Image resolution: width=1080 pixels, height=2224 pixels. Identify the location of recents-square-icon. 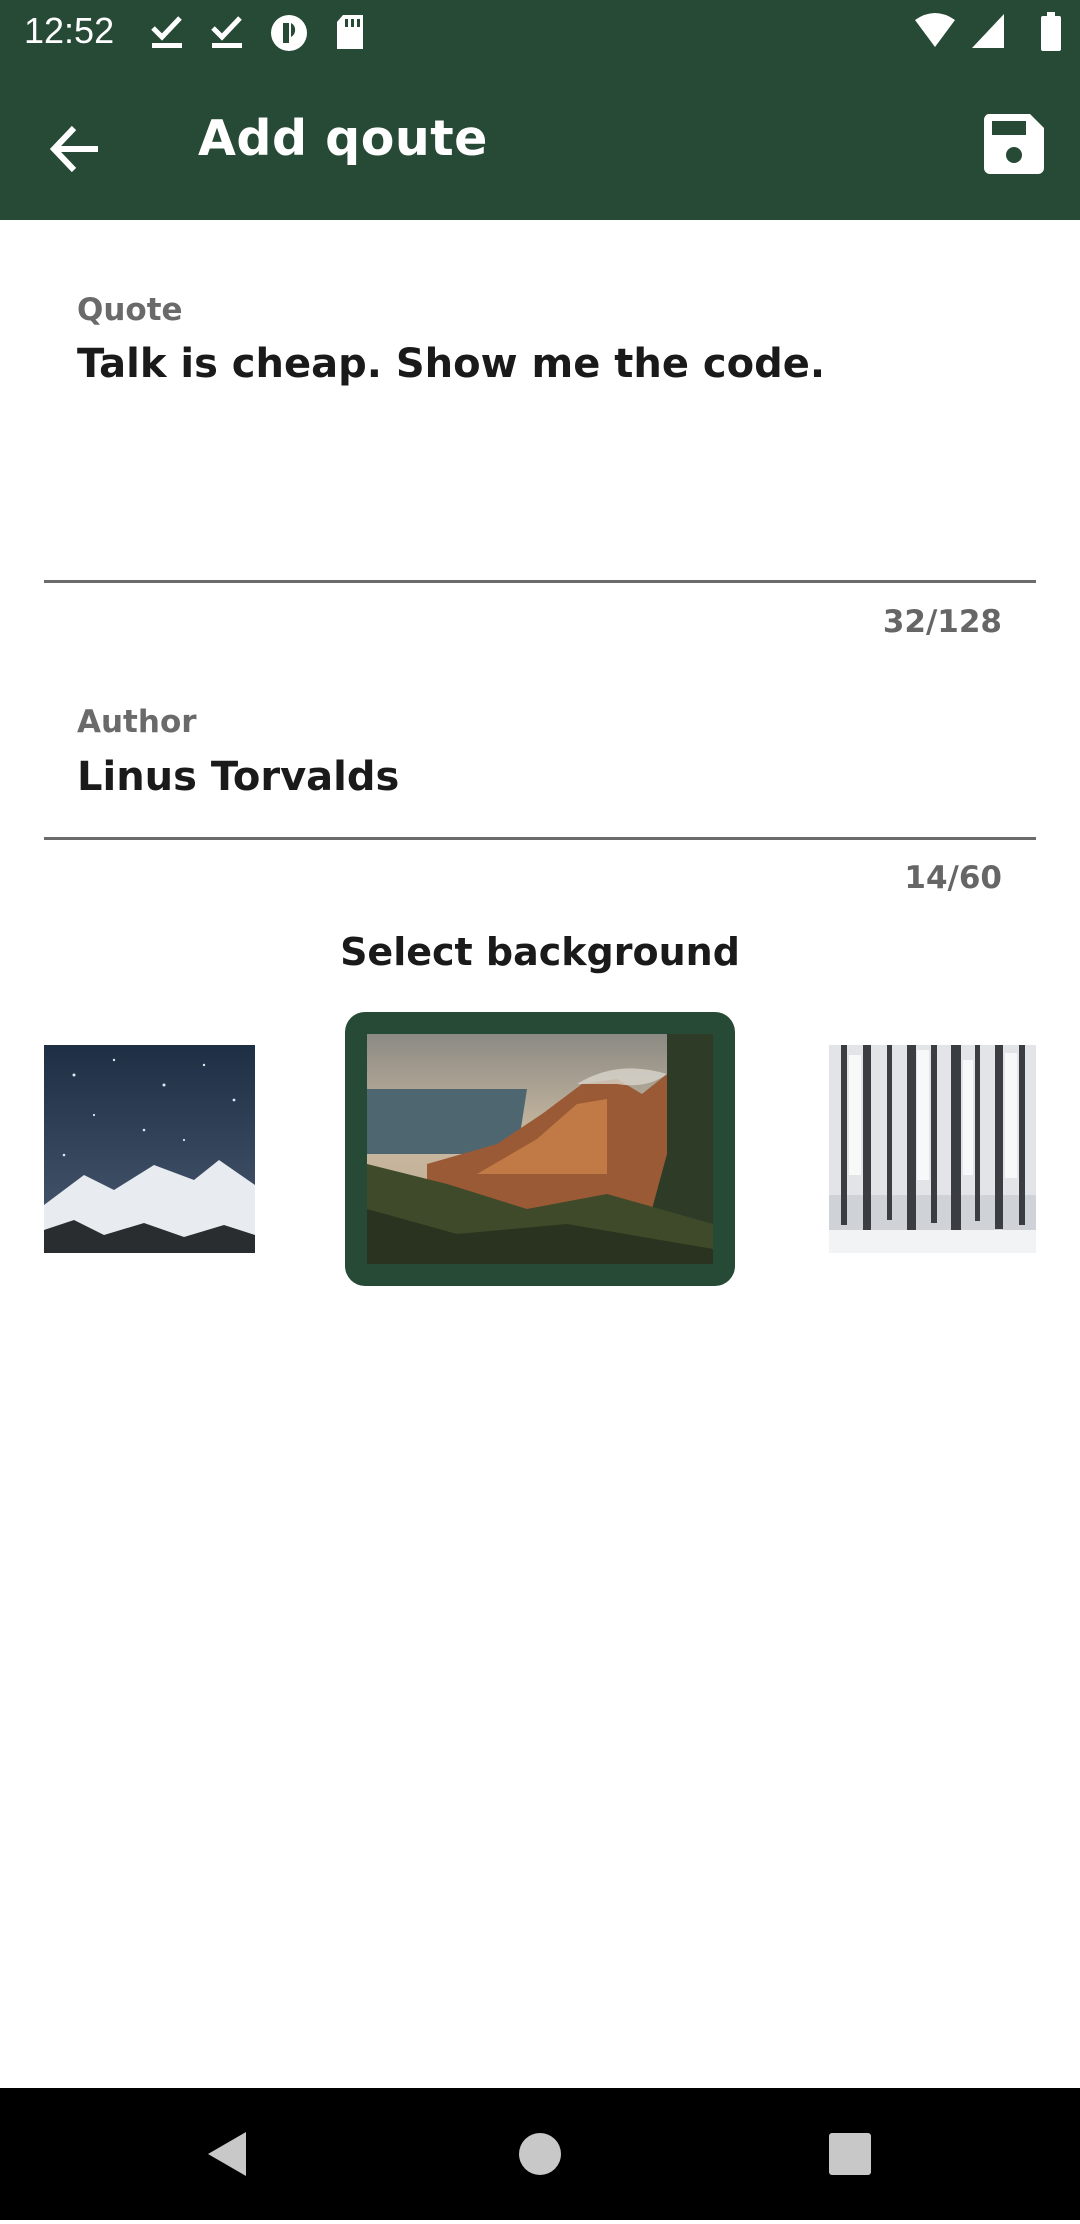
(850, 2154).